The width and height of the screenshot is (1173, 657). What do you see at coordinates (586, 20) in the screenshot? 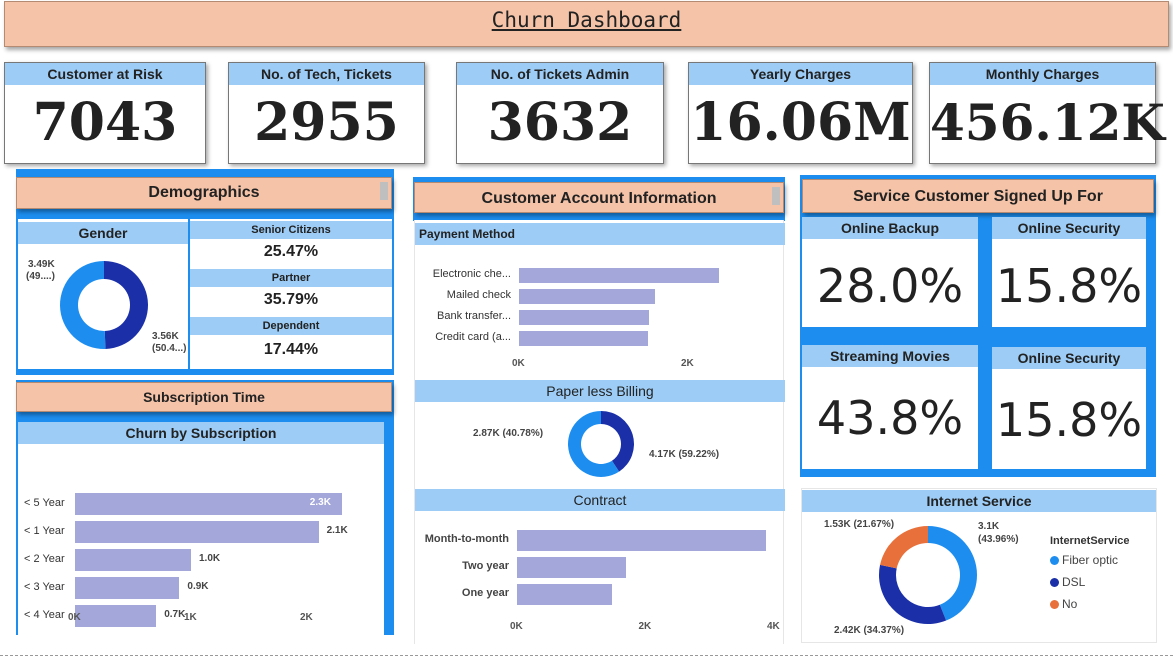
I see `page-title: Churn Dashboard` at bounding box center [586, 20].